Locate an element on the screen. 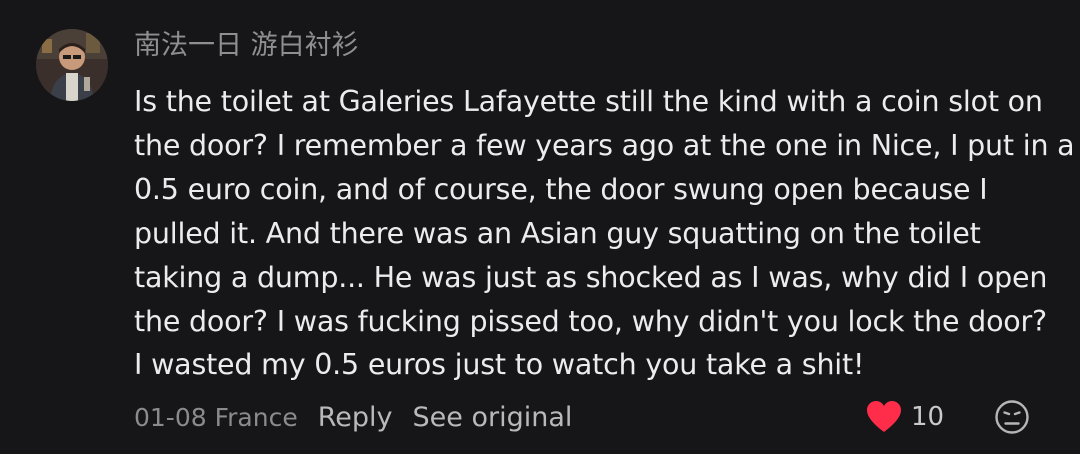 The width and height of the screenshot is (1080, 454). like-count: 10 is located at coordinates (928, 417).